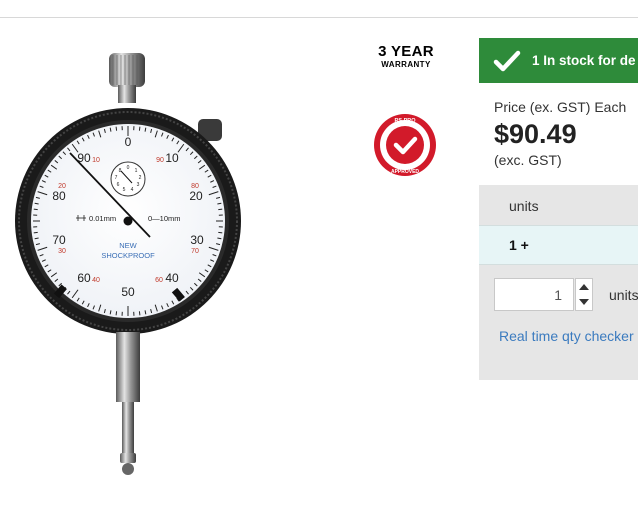 This screenshot has width=638, height=515. I want to click on dial-label-50: 50, so click(128, 292).